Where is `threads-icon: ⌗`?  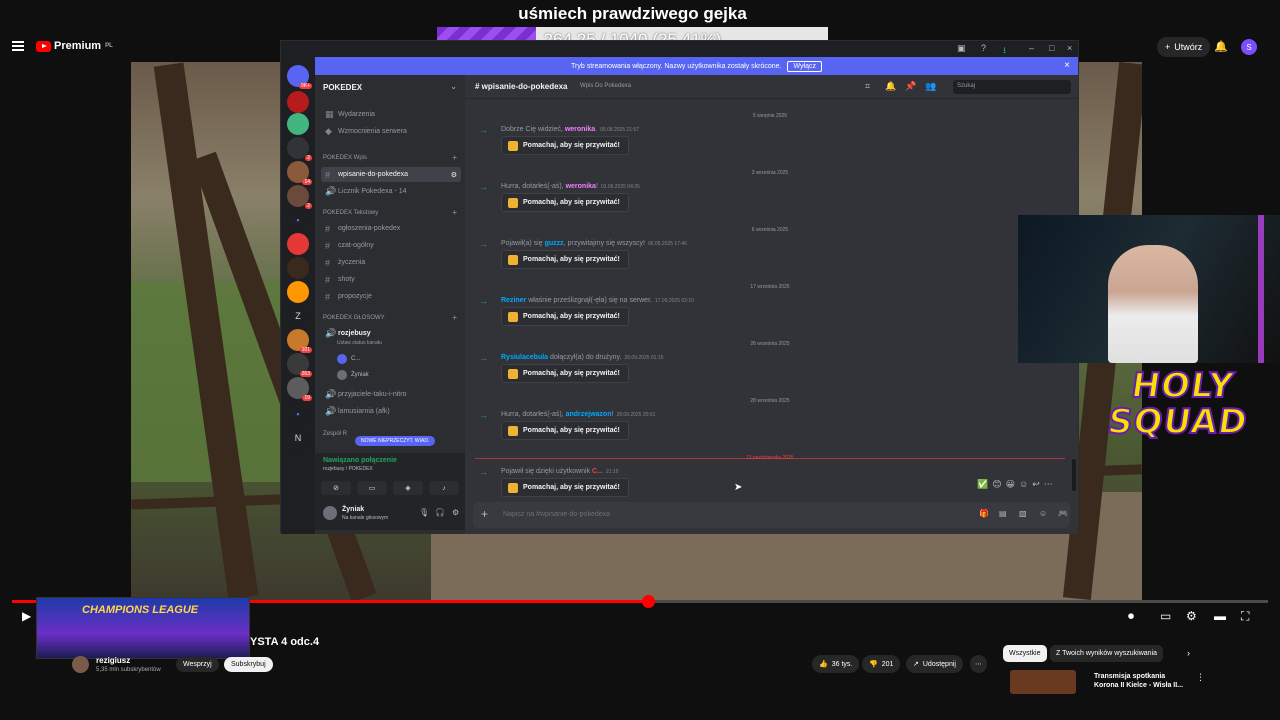
threads-icon: ⌗ is located at coordinates (867, 86).